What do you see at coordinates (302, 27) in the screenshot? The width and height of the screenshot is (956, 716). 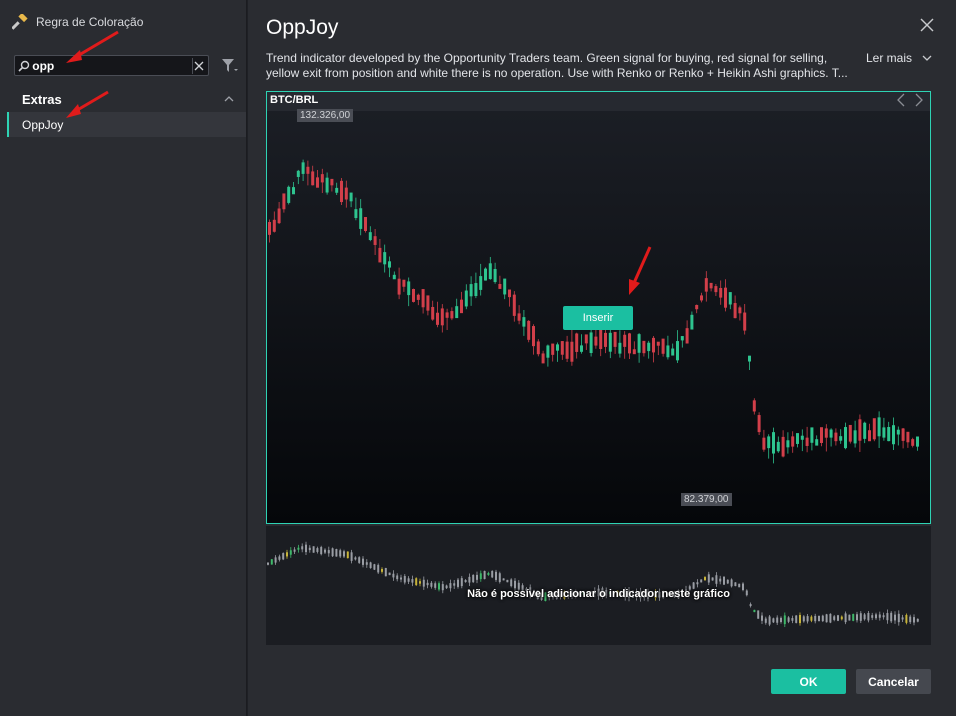 I see `indicator-title: OppJoy` at bounding box center [302, 27].